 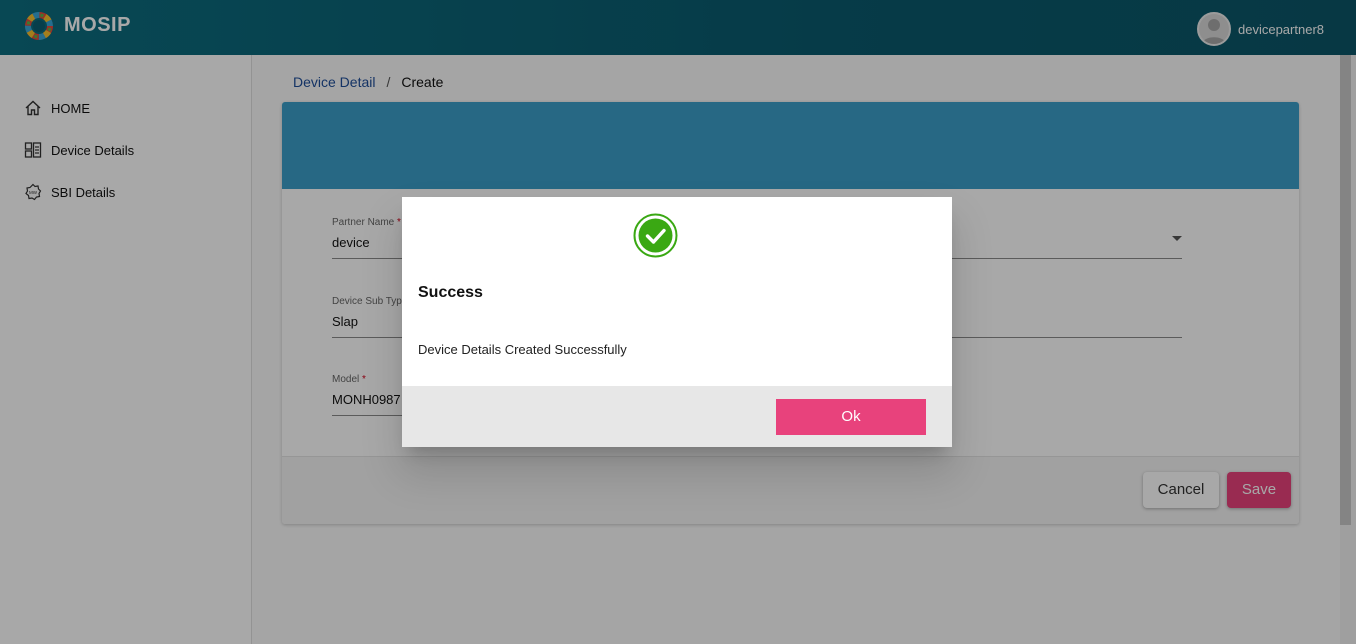 I want to click on dialog-footer: Ok, so click(x=677, y=416).